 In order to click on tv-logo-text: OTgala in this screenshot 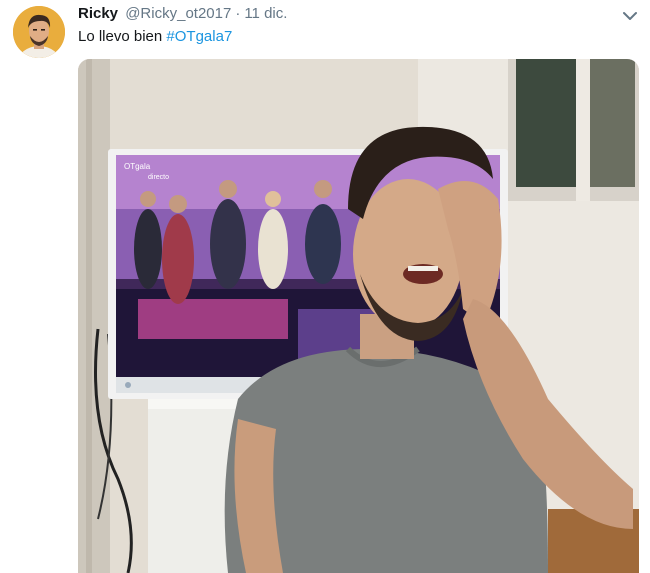, I will do `click(137, 166)`.